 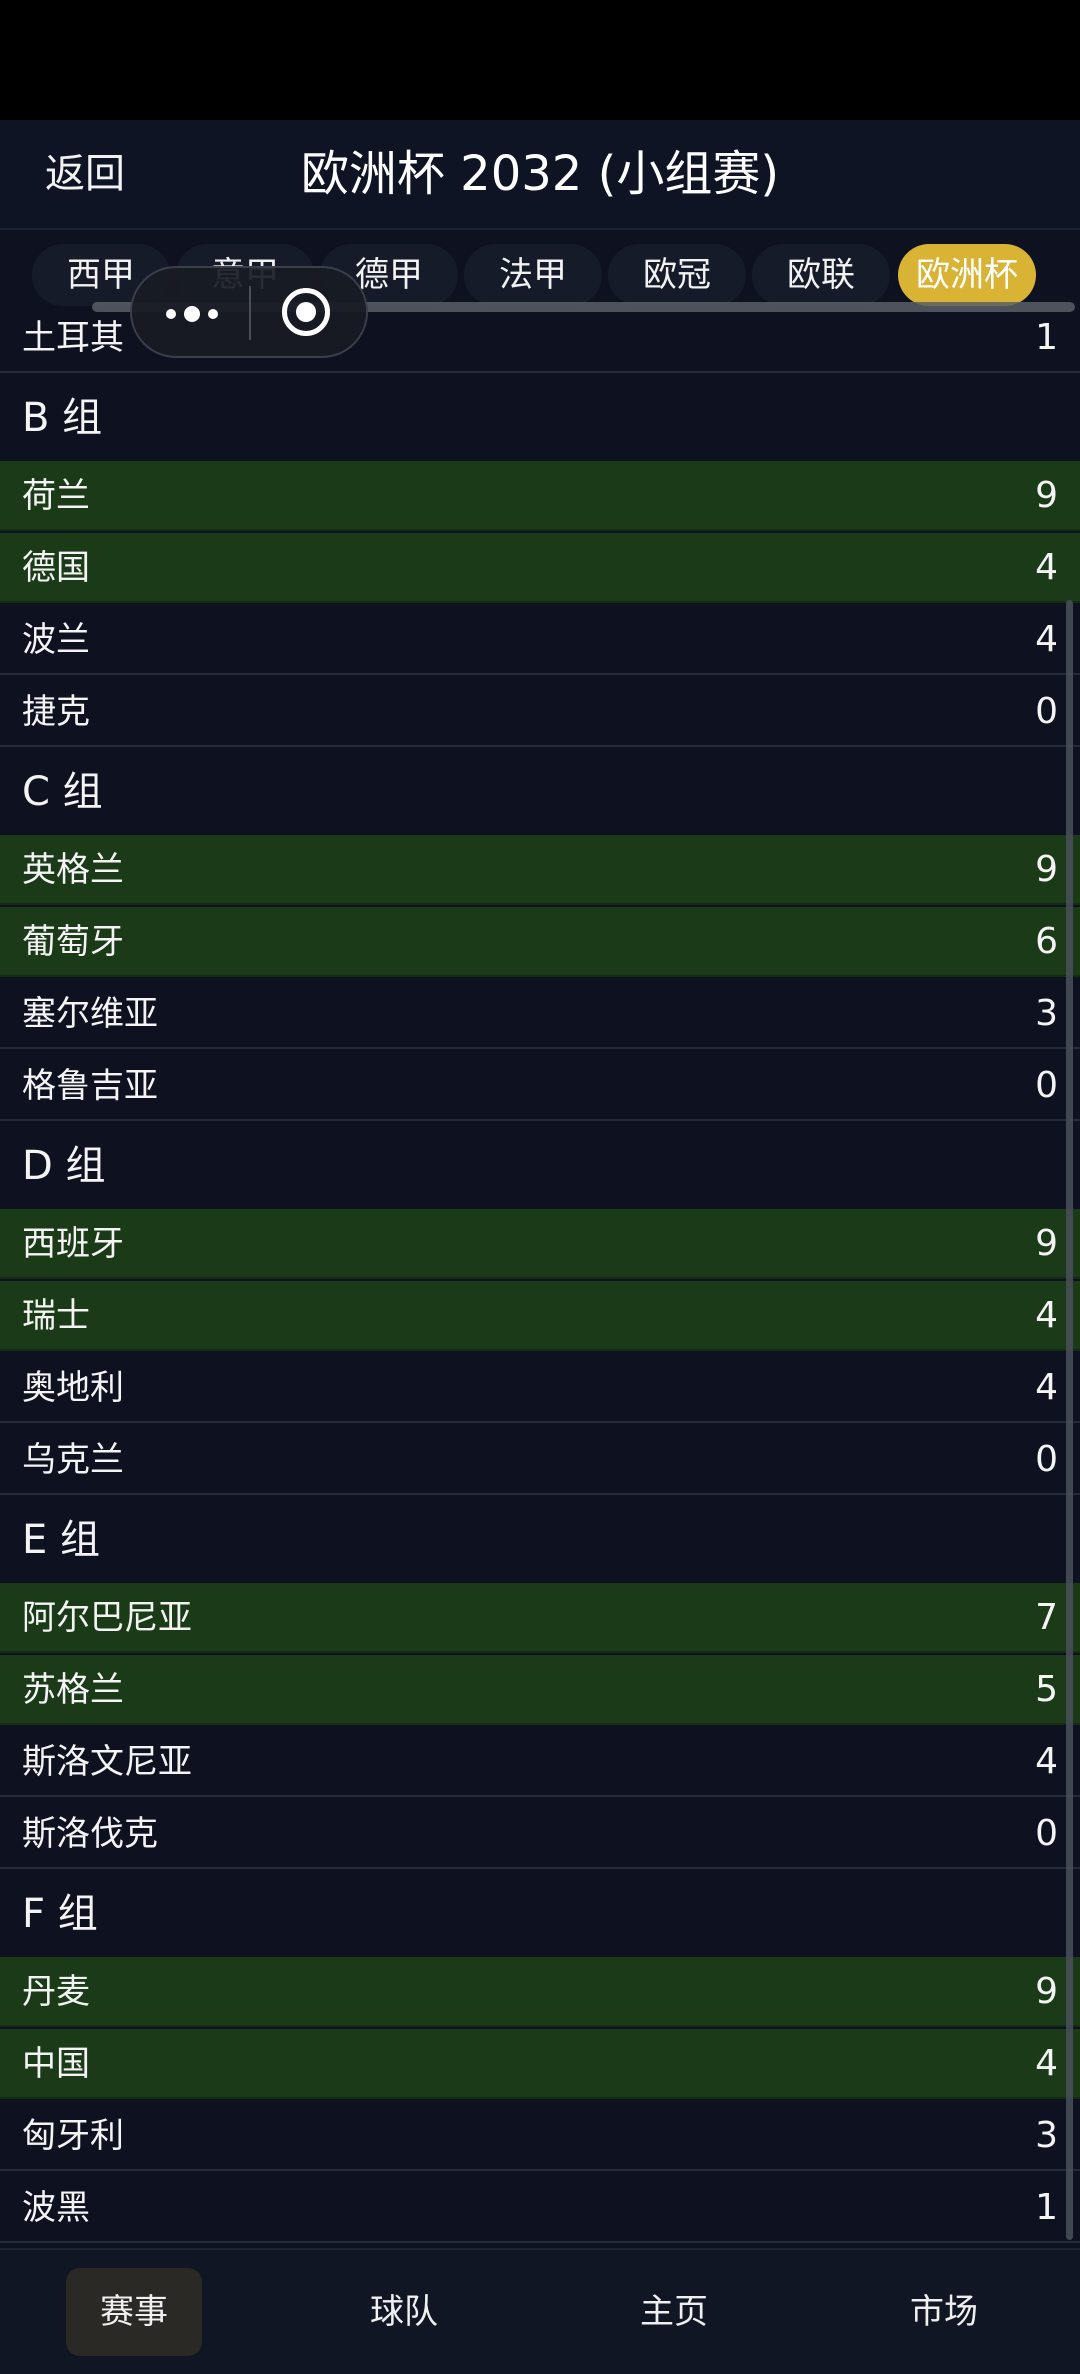 What do you see at coordinates (56, 1316) in the screenshot?
I see `team-name: 瑞士` at bounding box center [56, 1316].